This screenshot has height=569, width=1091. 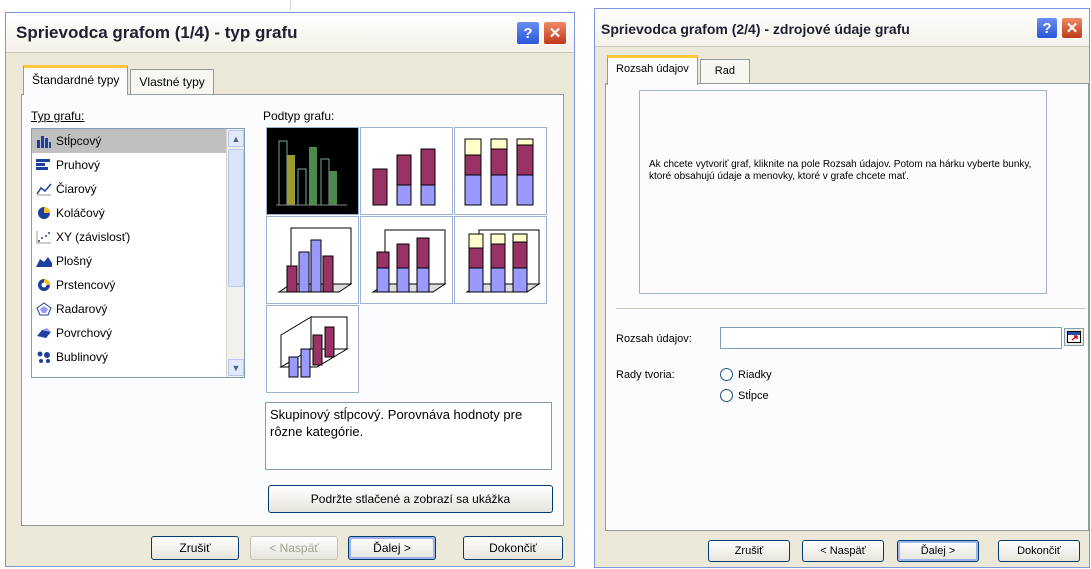 I want to click on column-chart-icon, so click(x=44, y=141).